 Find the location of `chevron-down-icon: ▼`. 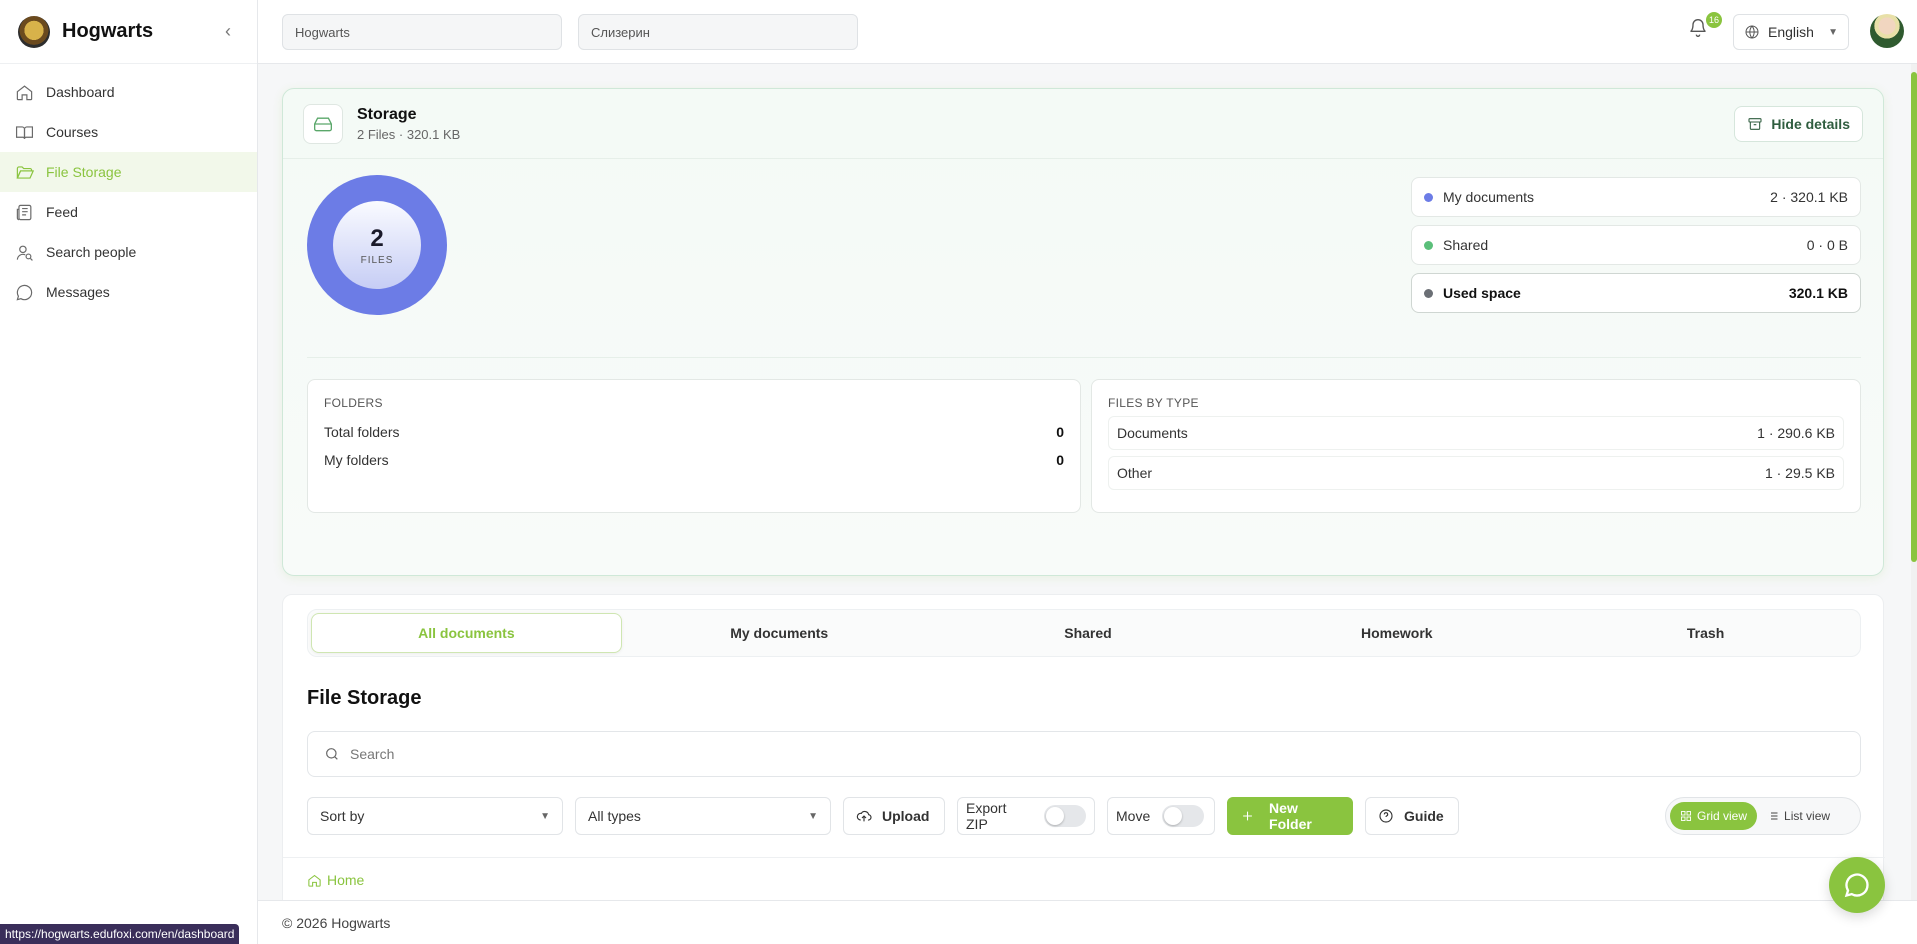

chevron-down-icon: ▼ is located at coordinates (813, 816).